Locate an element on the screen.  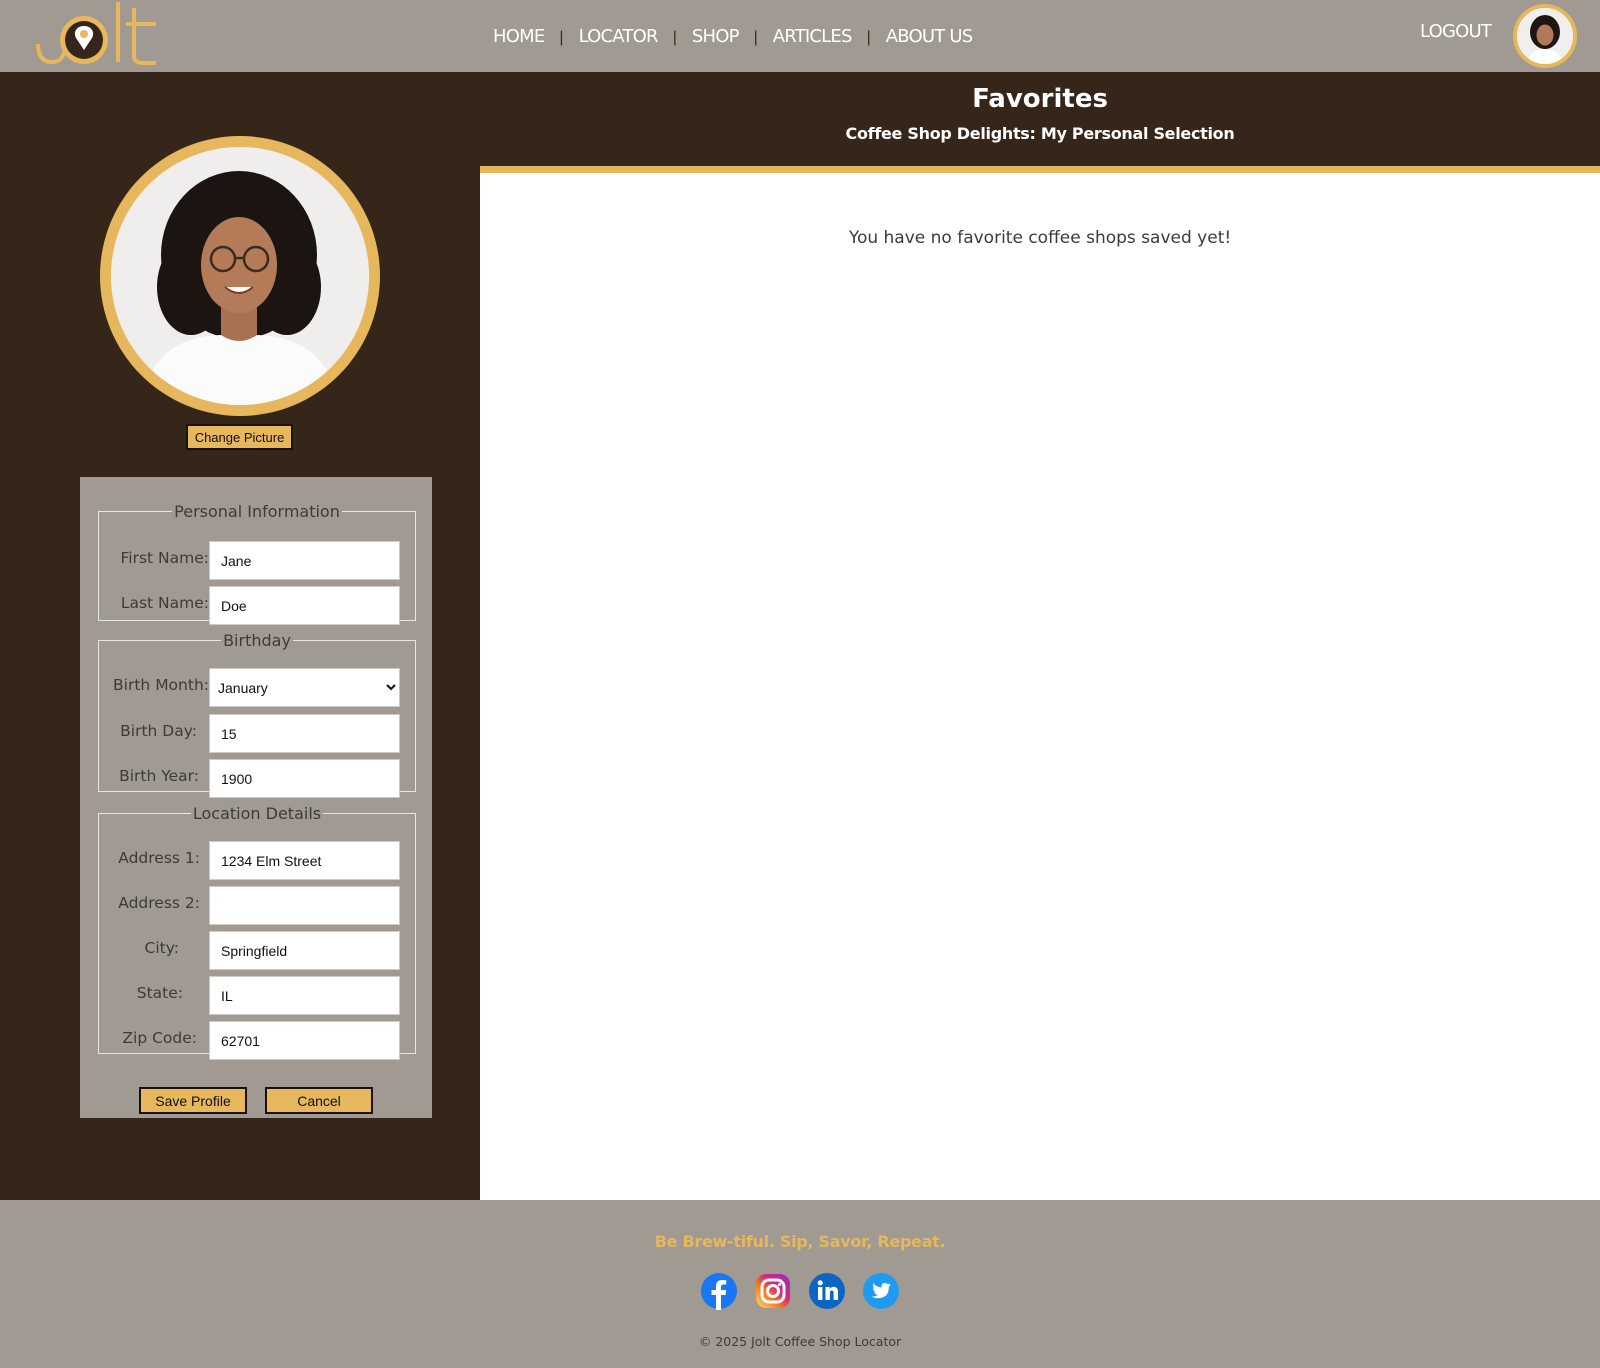
birthday-legend: Birthday is located at coordinates (257, 640).